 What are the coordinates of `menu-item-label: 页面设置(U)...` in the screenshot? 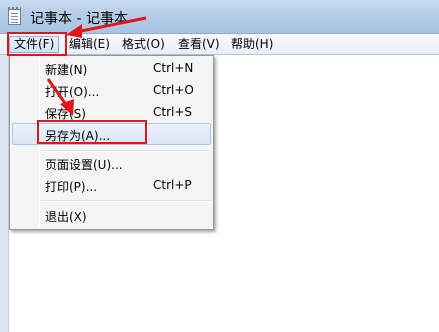 It's located at (84, 165).